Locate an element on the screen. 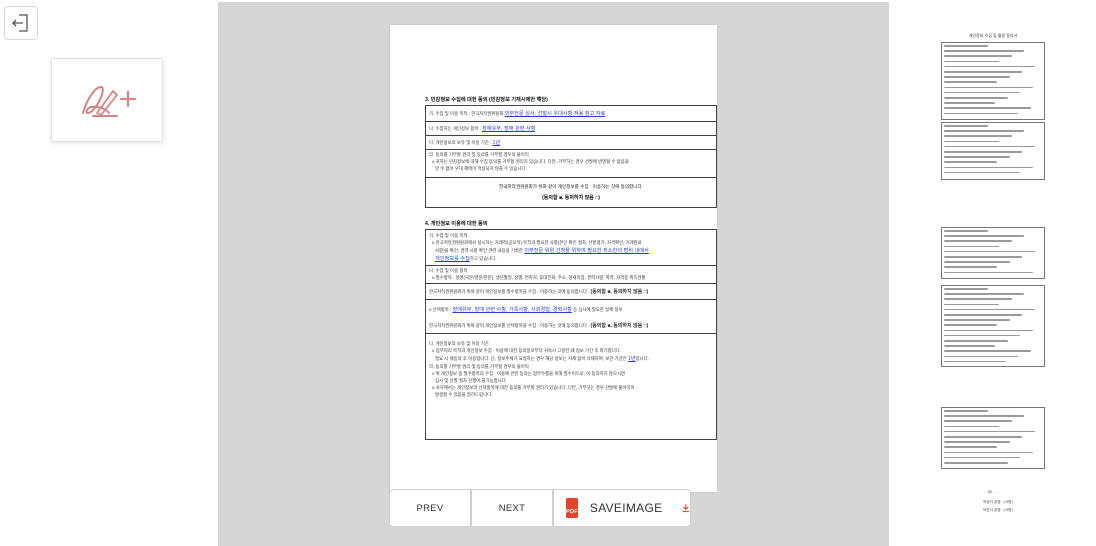 The width and height of the screenshot is (1096, 546). section3-line3: 다. 개인정보의 보유 및 이용 기간 : 1년 is located at coordinates (465, 143).